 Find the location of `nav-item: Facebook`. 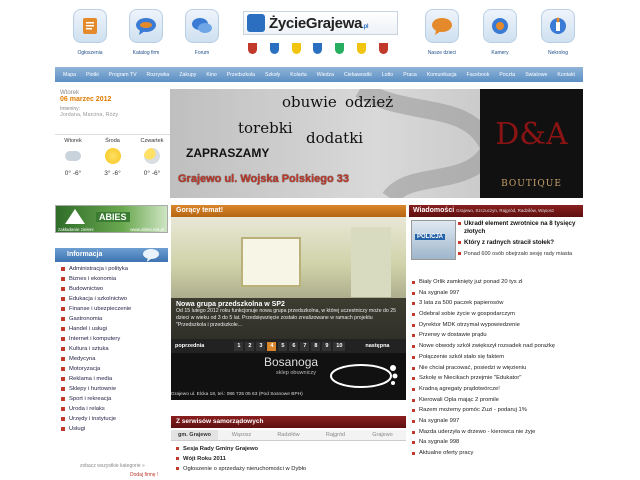

nav-item: Facebook is located at coordinates (478, 75).